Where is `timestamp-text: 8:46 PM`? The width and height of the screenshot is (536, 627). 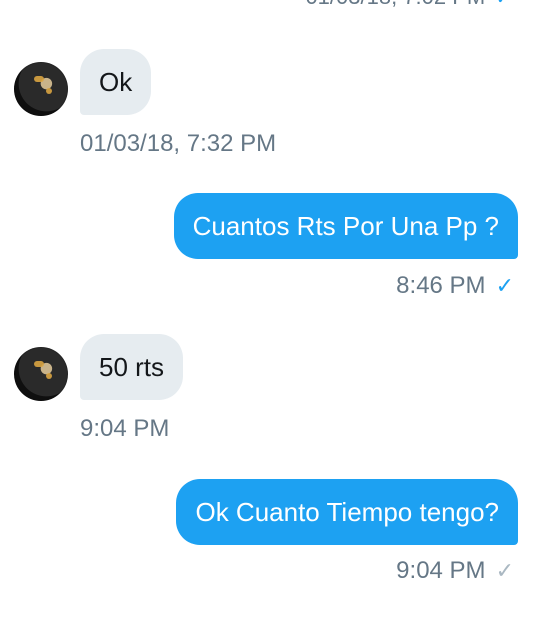 timestamp-text: 8:46 PM is located at coordinates (441, 285).